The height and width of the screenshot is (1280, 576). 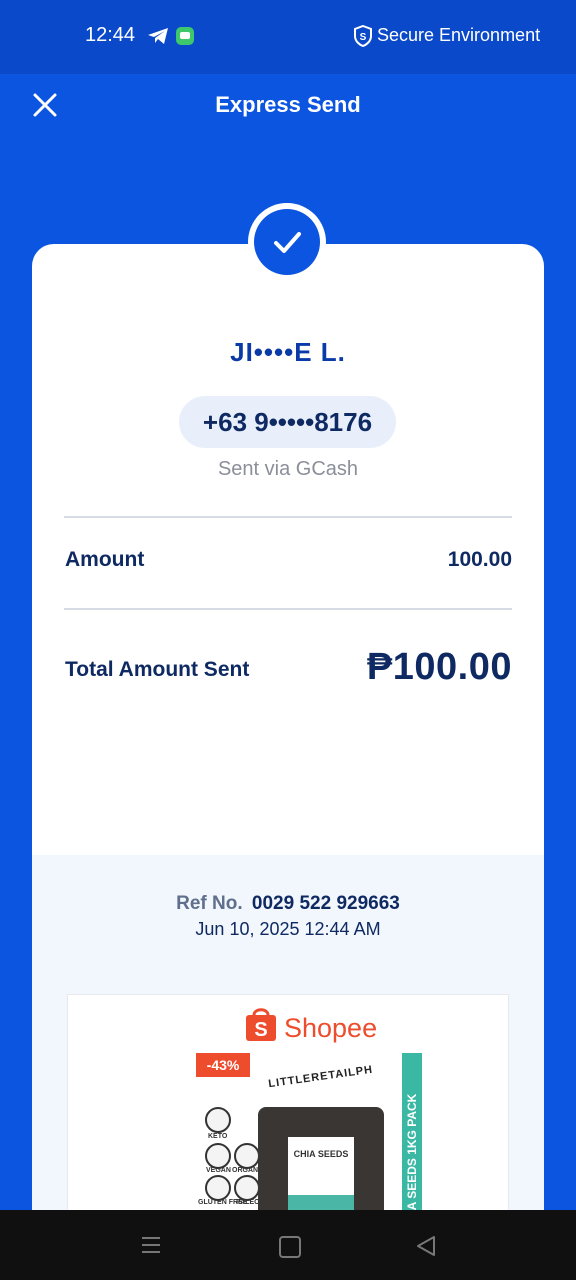 What do you see at coordinates (218, 1136) in the screenshot?
I see `diet-label: KETO` at bounding box center [218, 1136].